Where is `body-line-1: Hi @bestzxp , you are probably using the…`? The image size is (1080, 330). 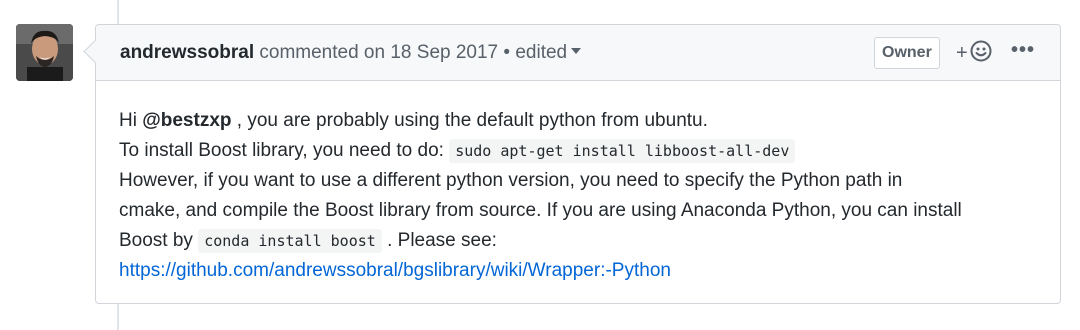 body-line-1: Hi @bestzxp , you are probably using the… is located at coordinates (580, 121).